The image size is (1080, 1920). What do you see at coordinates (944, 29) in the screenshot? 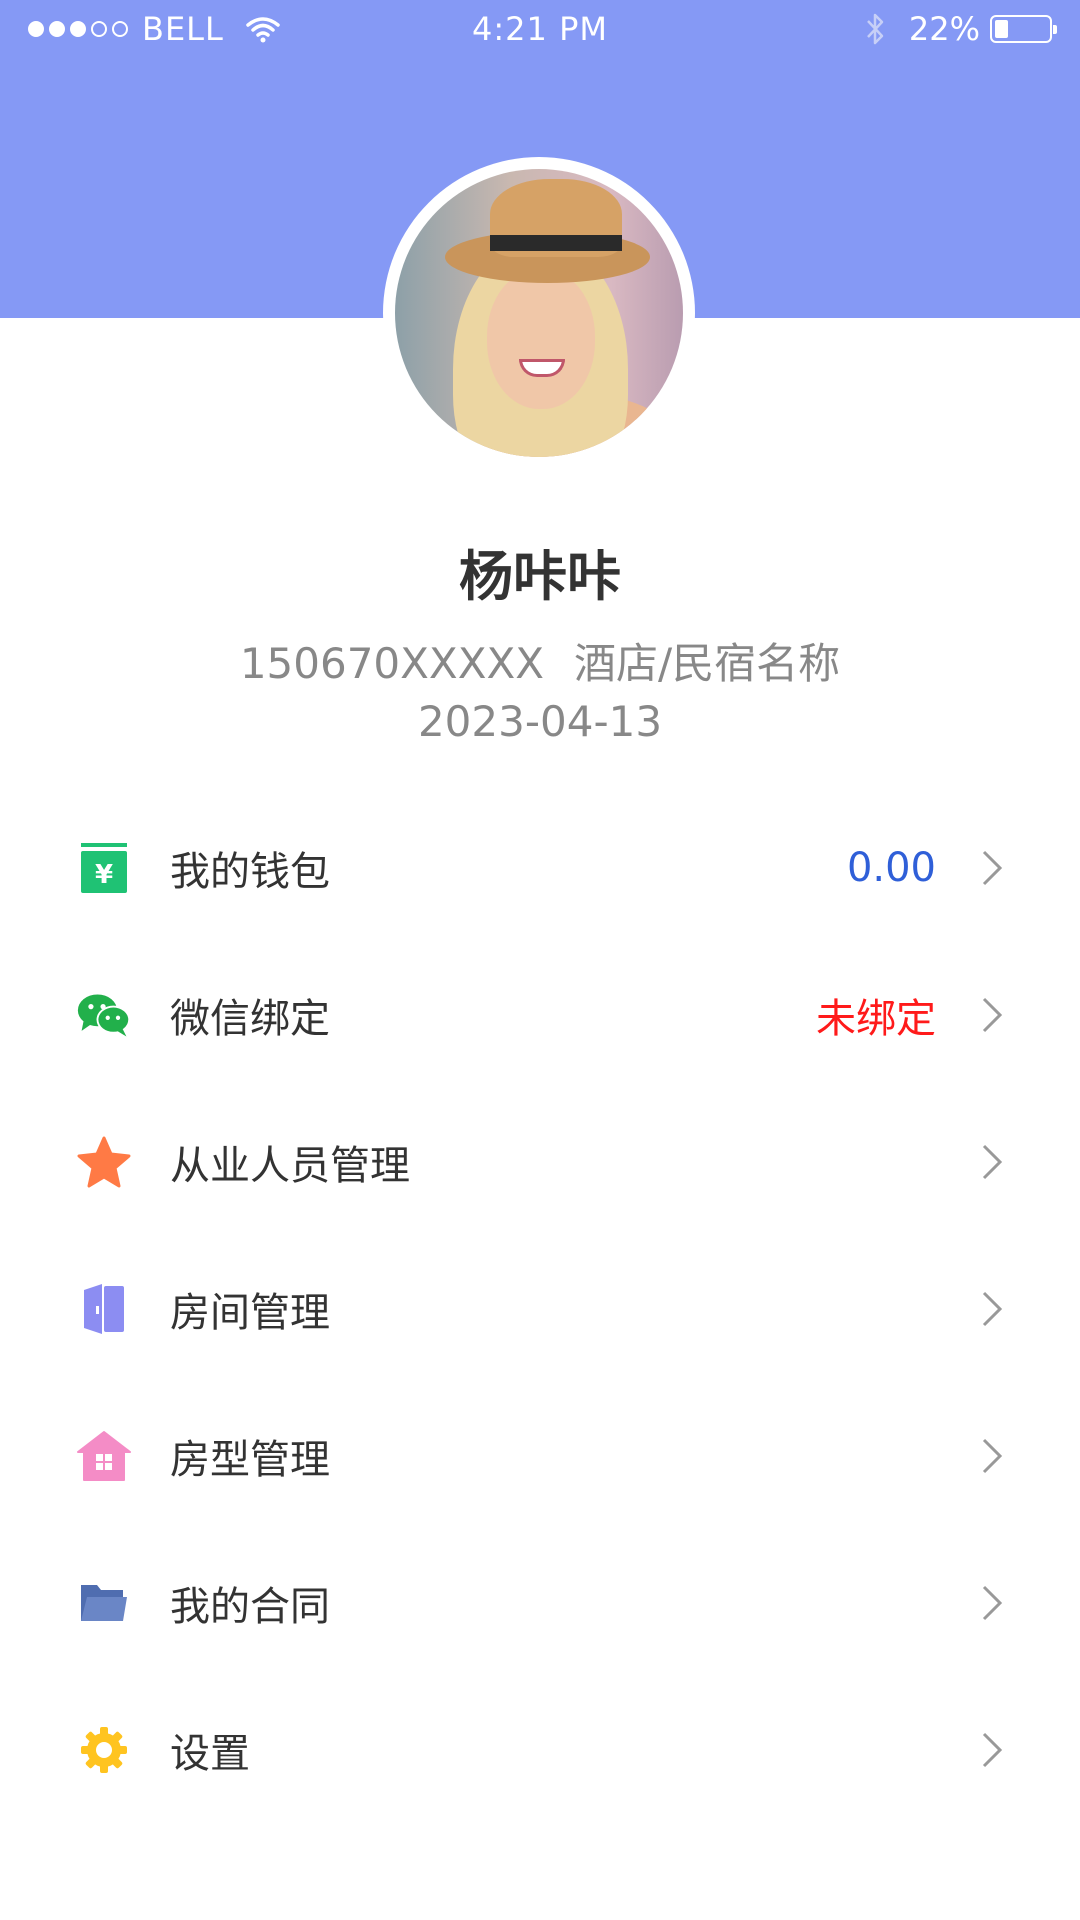
I see `battery-percent: 22%` at bounding box center [944, 29].